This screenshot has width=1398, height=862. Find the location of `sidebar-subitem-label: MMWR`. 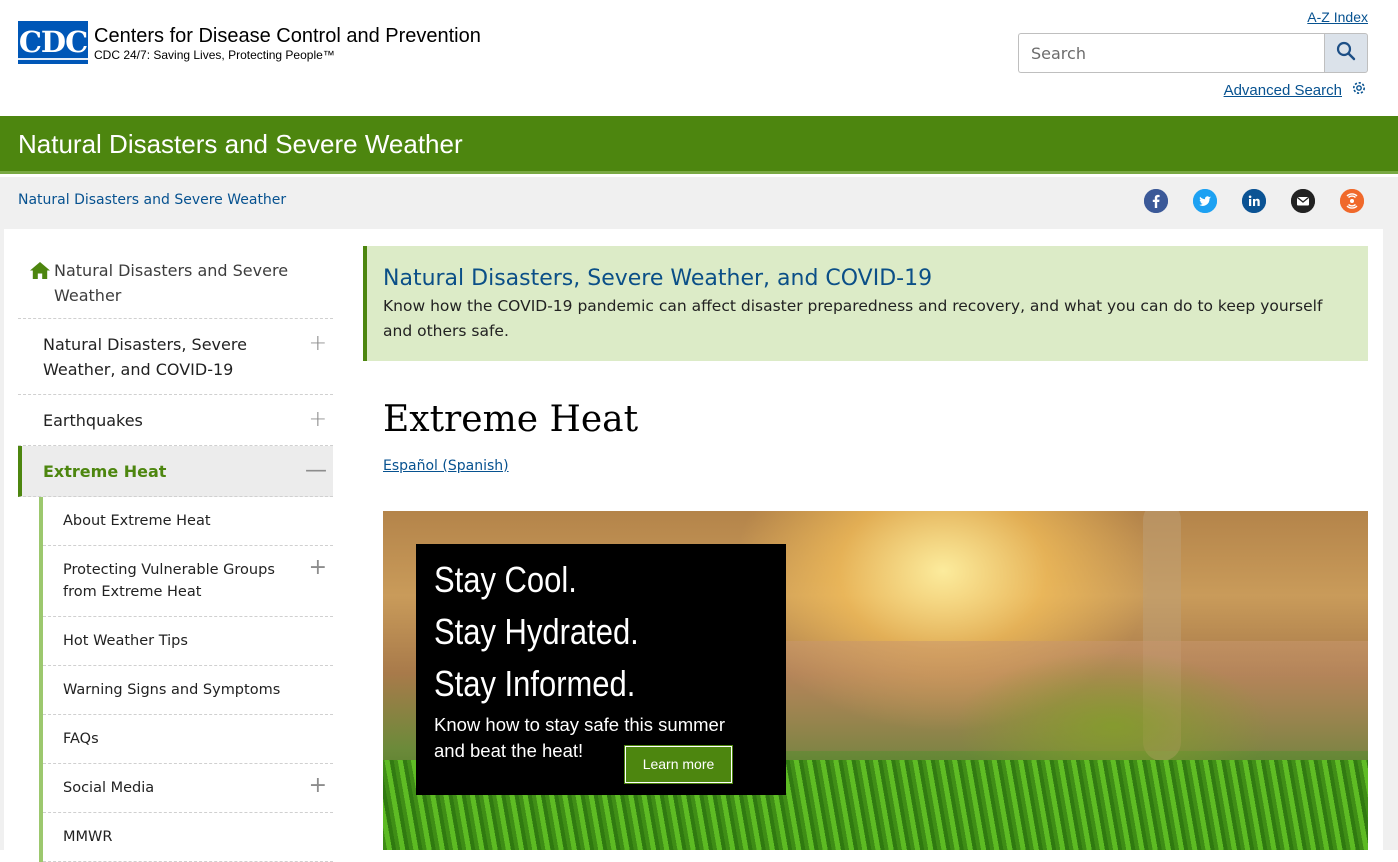

sidebar-subitem-label: MMWR is located at coordinates (88, 837).